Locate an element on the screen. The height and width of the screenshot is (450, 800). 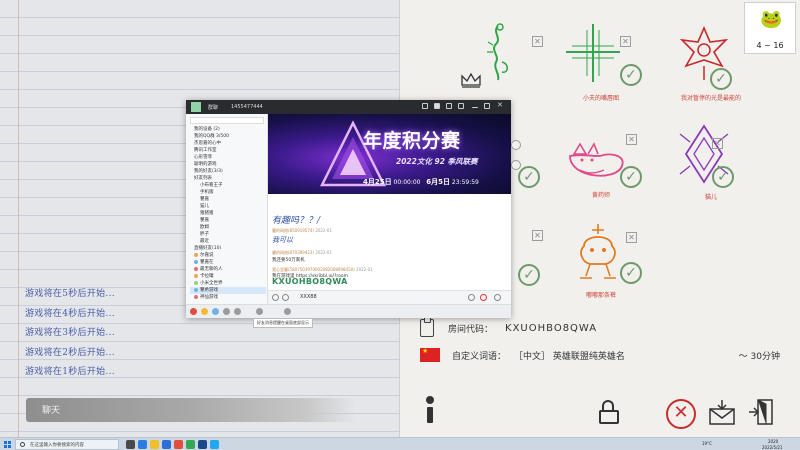
toolbar-icon is located at coordinates (425, 106).